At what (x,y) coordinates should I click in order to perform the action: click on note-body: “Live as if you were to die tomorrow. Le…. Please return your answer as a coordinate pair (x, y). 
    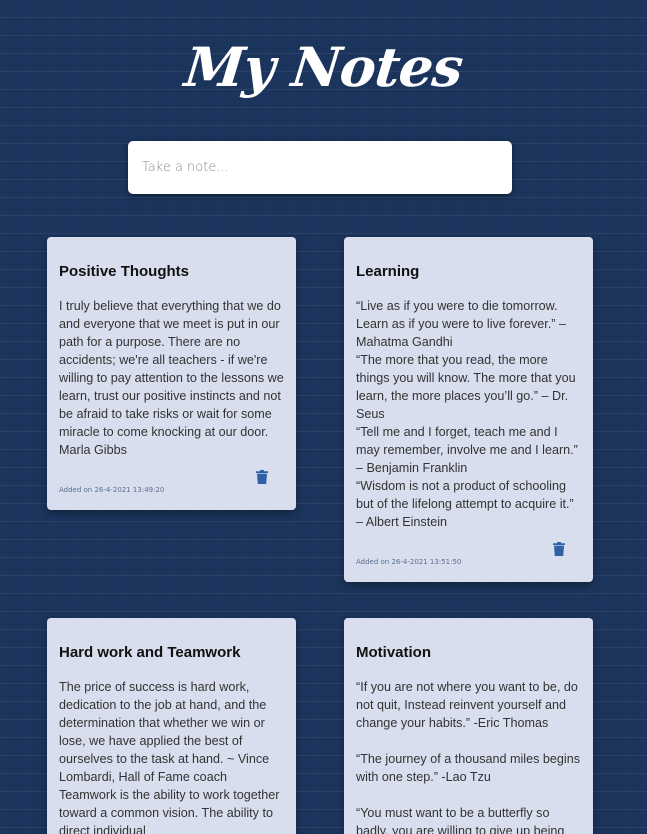
    Looking at the image, I should click on (467, 414).